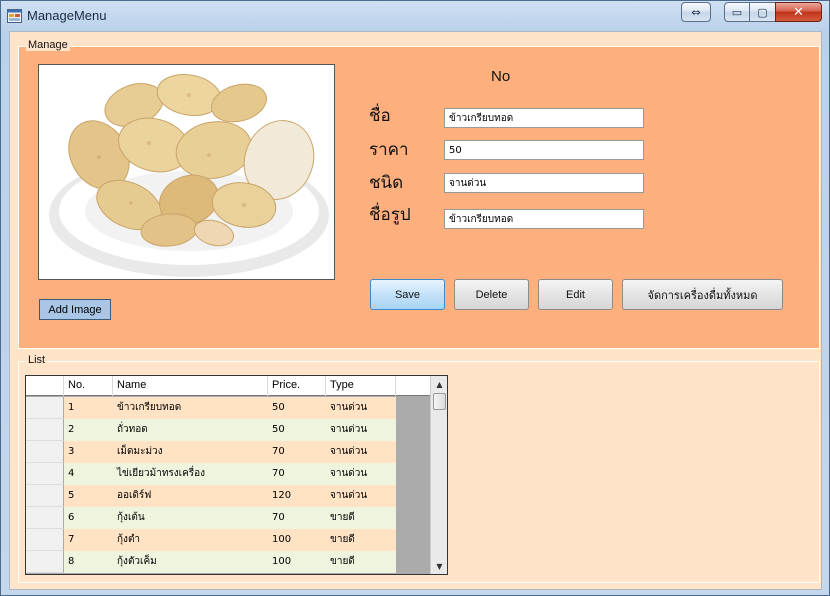 The height and width of the screenshot is (596, 830). I want to click on cell-name: กุ้งเต้น, so click(190, 518).